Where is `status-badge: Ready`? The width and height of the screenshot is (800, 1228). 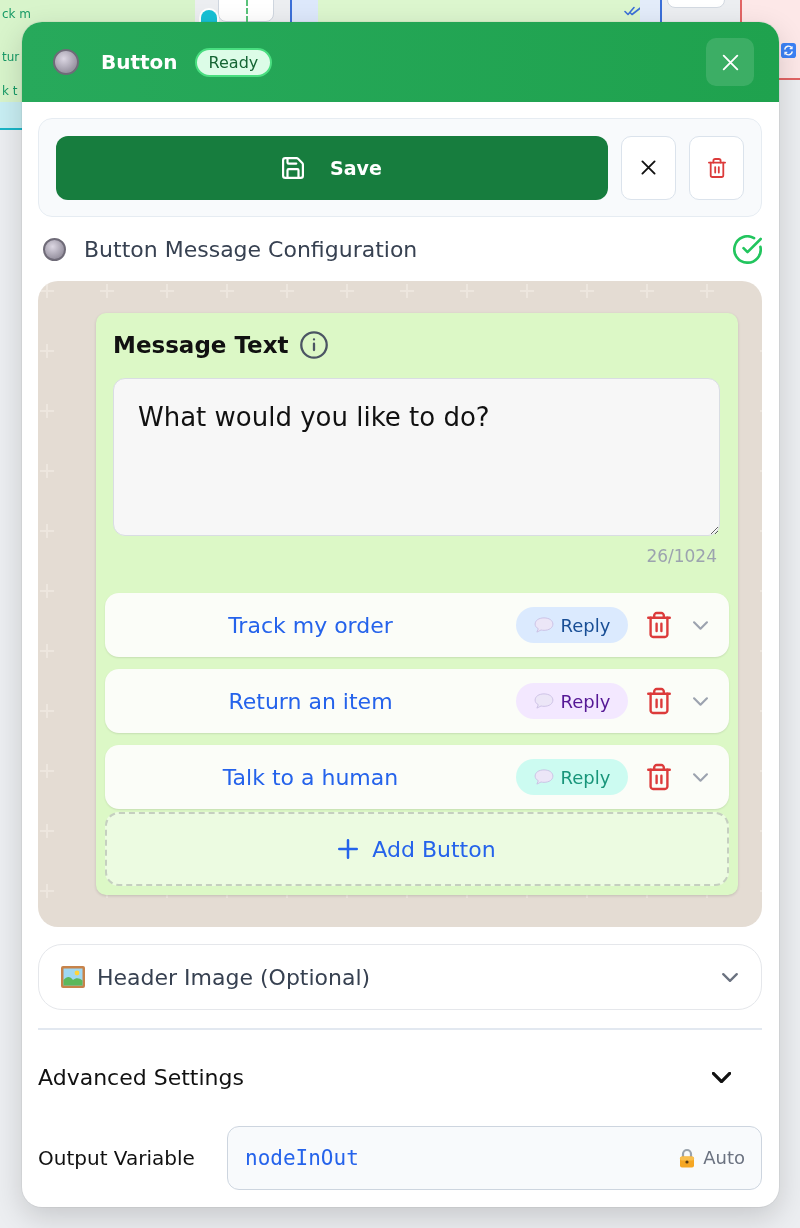
status-badge: Ready is located at coordinates (233, 62).